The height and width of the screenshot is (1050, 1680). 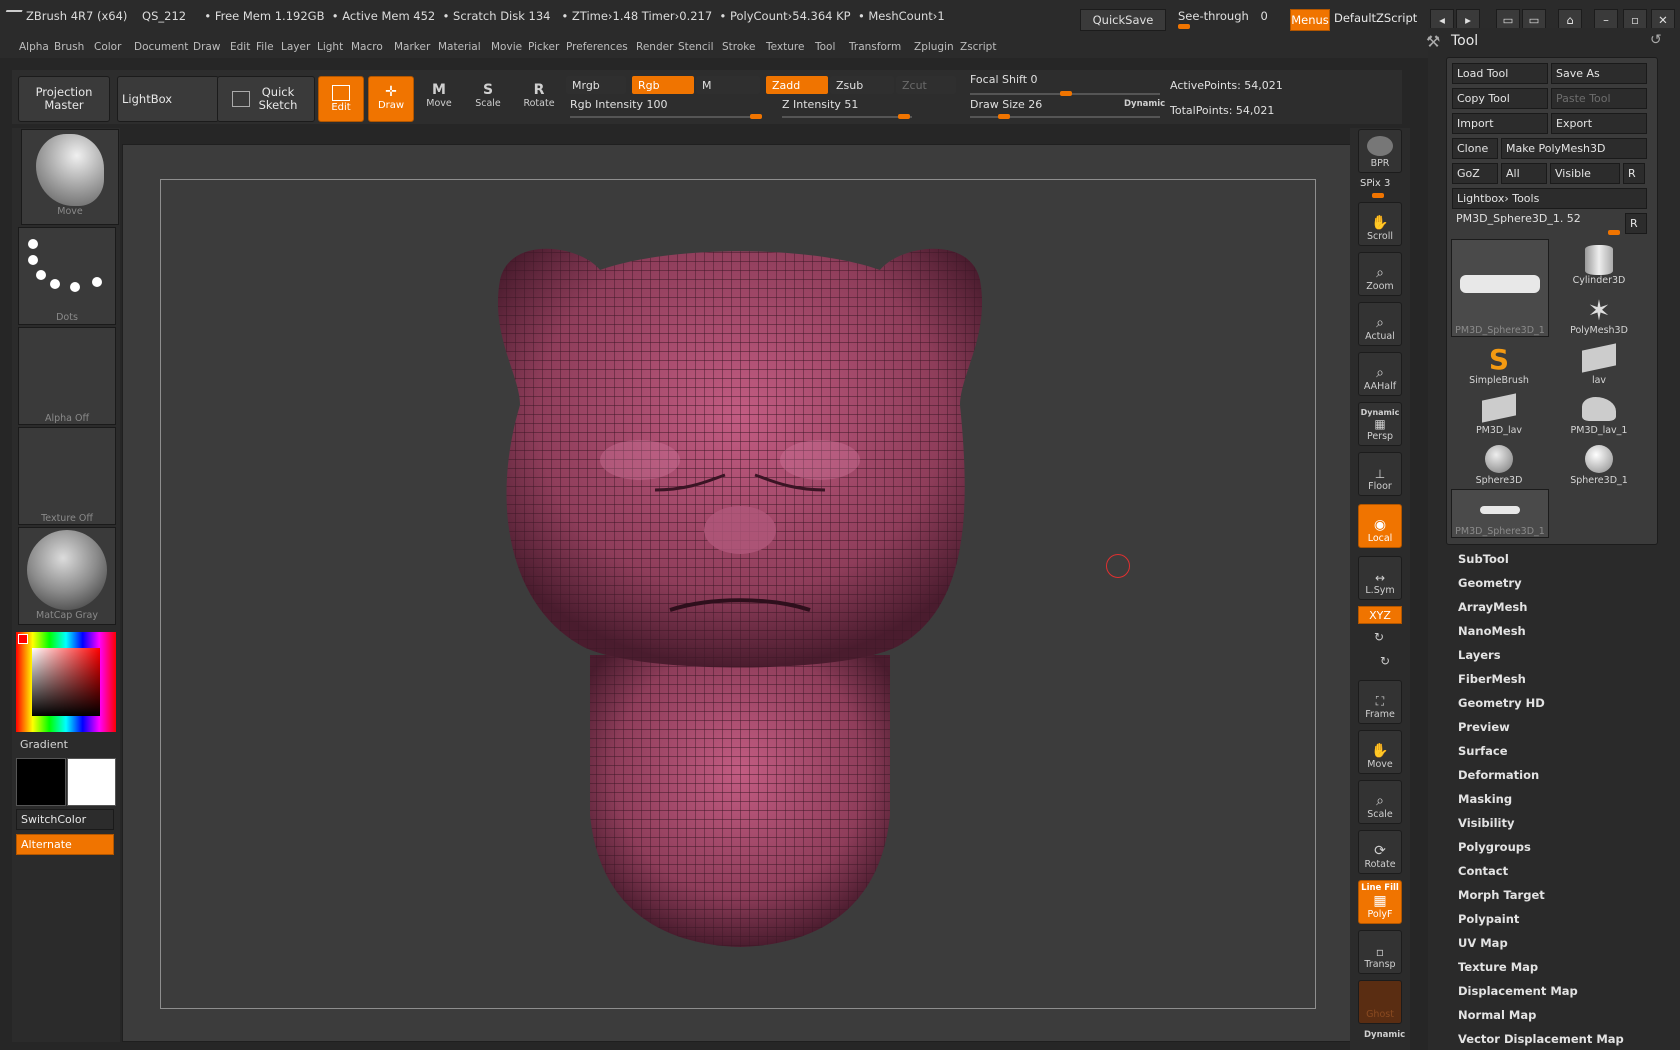 What do you see at coordinates (1549, 198) in the screenshot?
I see `lightbox-tools-button: Lightbox› Tools` at bounding box center [1549, 198].